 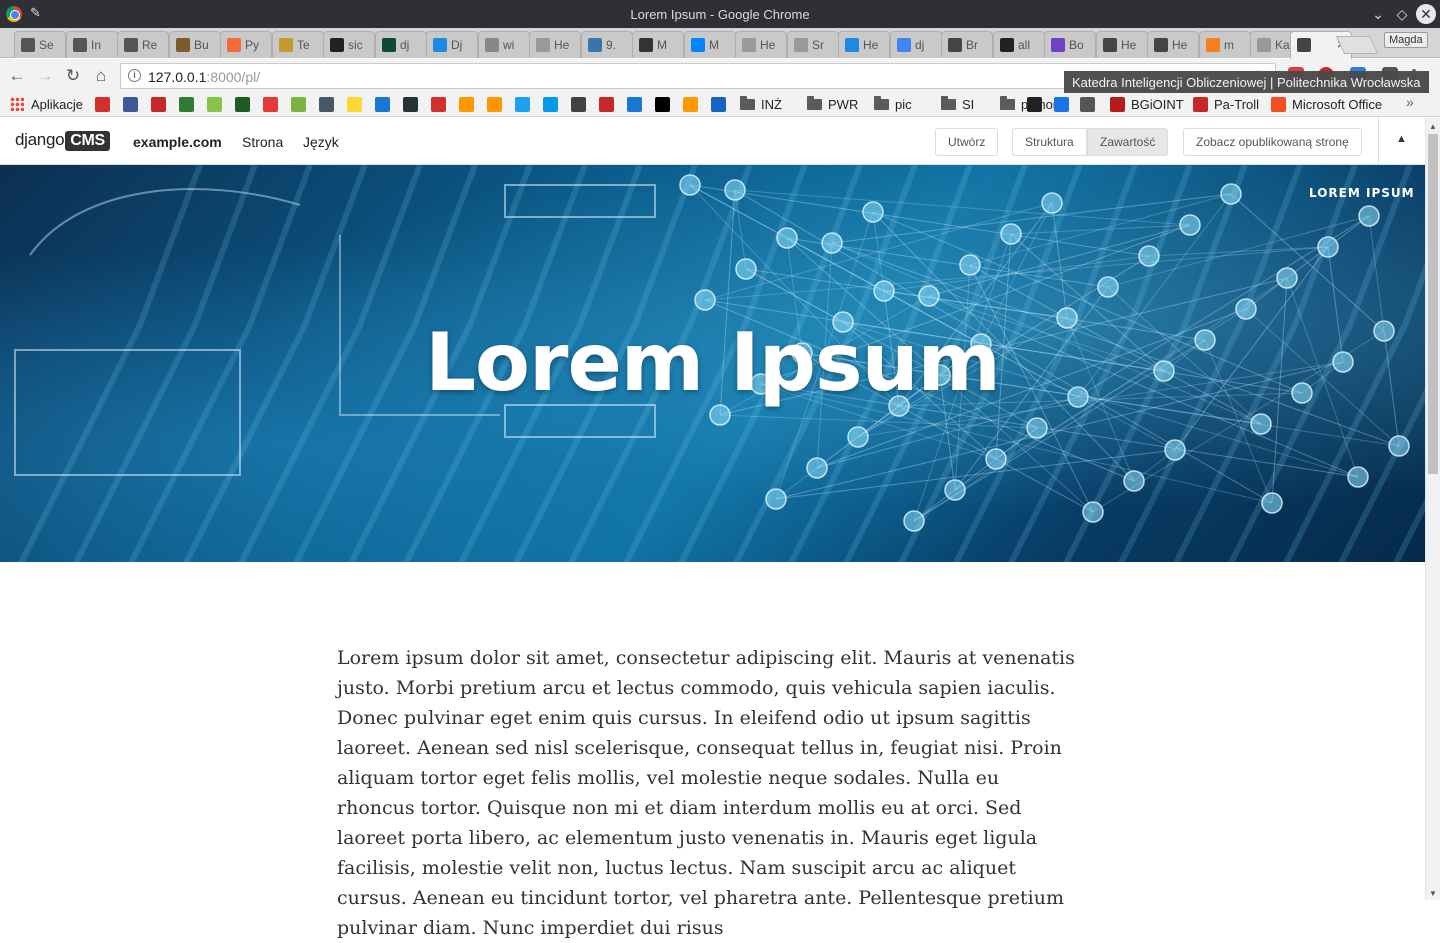 I want to click on tab: Bu, so click(x=195, y=44).